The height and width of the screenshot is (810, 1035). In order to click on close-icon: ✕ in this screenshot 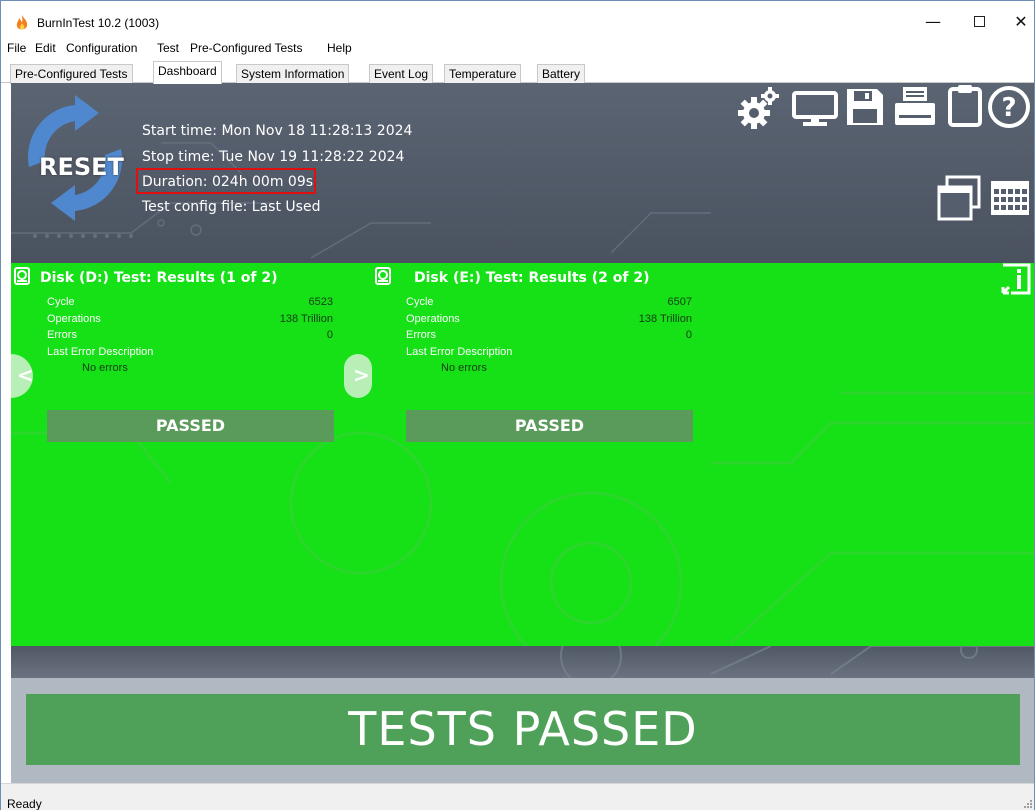, I will do `click(1021, 21)`.